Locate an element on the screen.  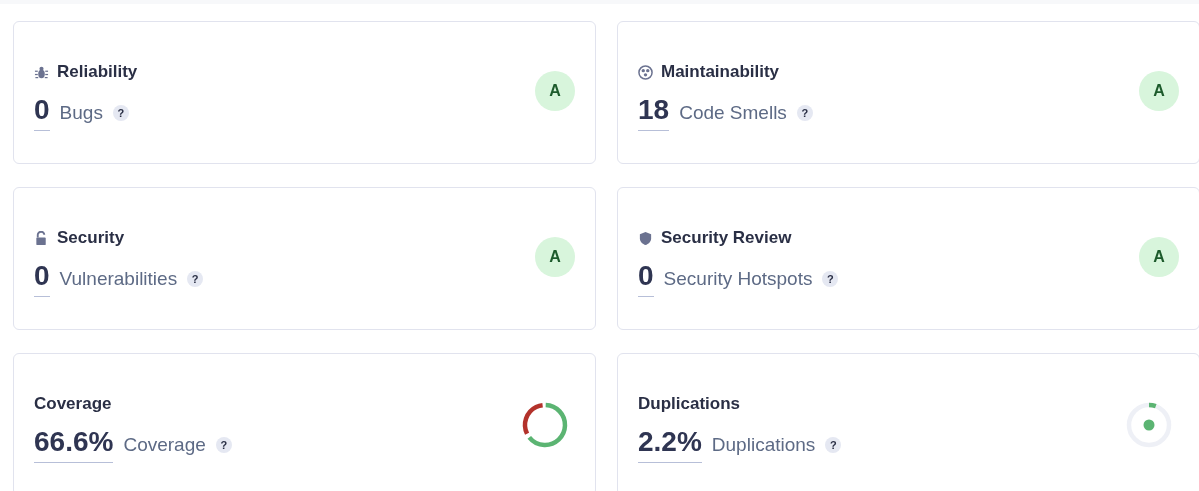
card-title: Reliability is located at coordinates (97, 72).